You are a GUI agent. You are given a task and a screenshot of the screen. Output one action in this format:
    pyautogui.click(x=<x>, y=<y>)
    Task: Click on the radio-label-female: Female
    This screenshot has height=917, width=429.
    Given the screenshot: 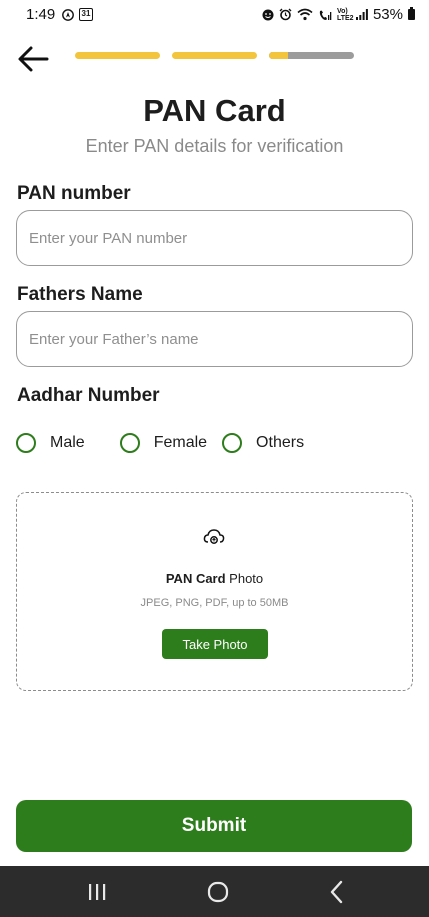 What is the action you would take?
    pyautogui.click(x=180, y=442)
    